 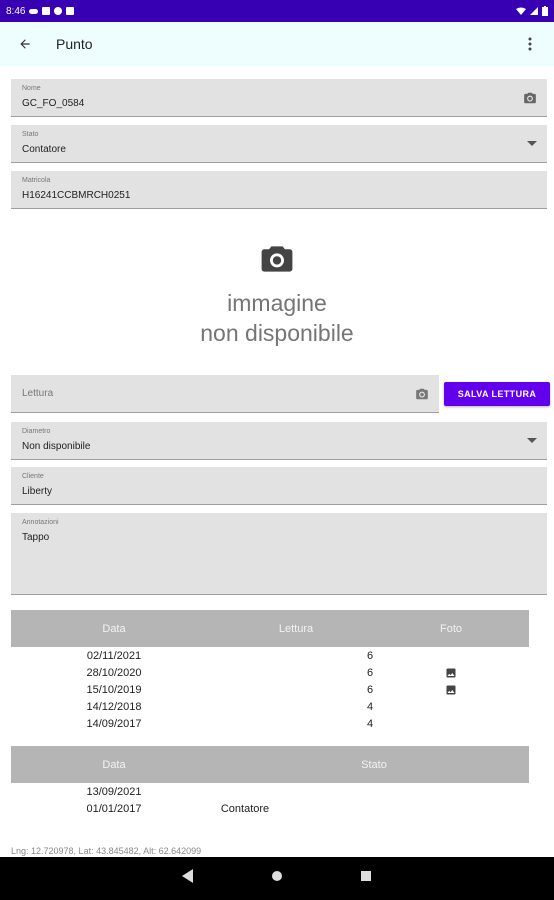 What do you see at coordinates (245, 809) in the screenshot?
I see `row-stato: Contatore` at bounding box center [245, 809].